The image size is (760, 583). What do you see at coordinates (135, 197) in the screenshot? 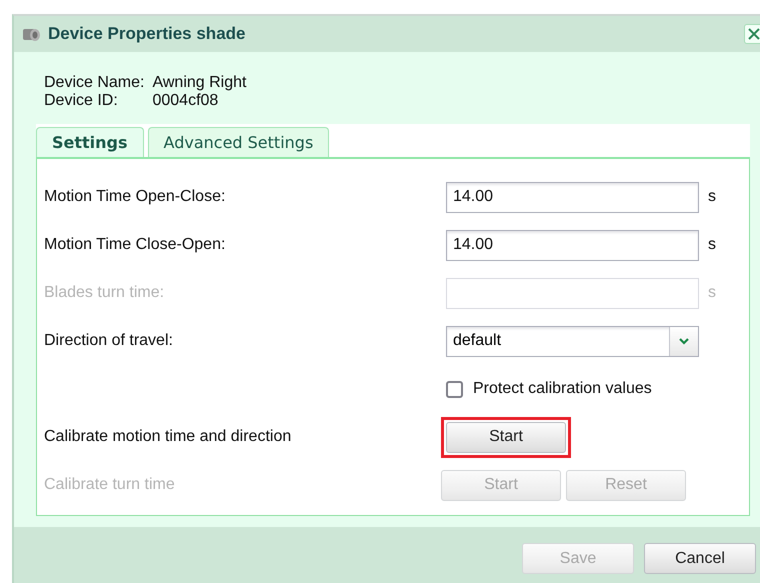
I see `field-label: Motion Time Open-Close:` at bounding box center [135, 197].